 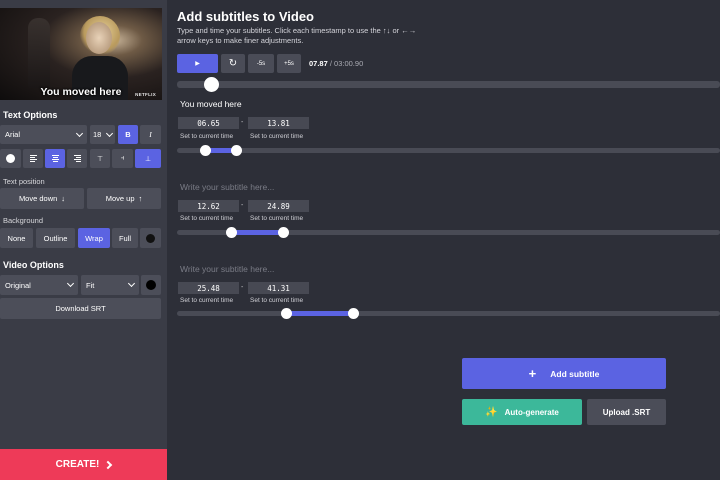 I want to click on align-left-icon, so click(x=33, y=158).